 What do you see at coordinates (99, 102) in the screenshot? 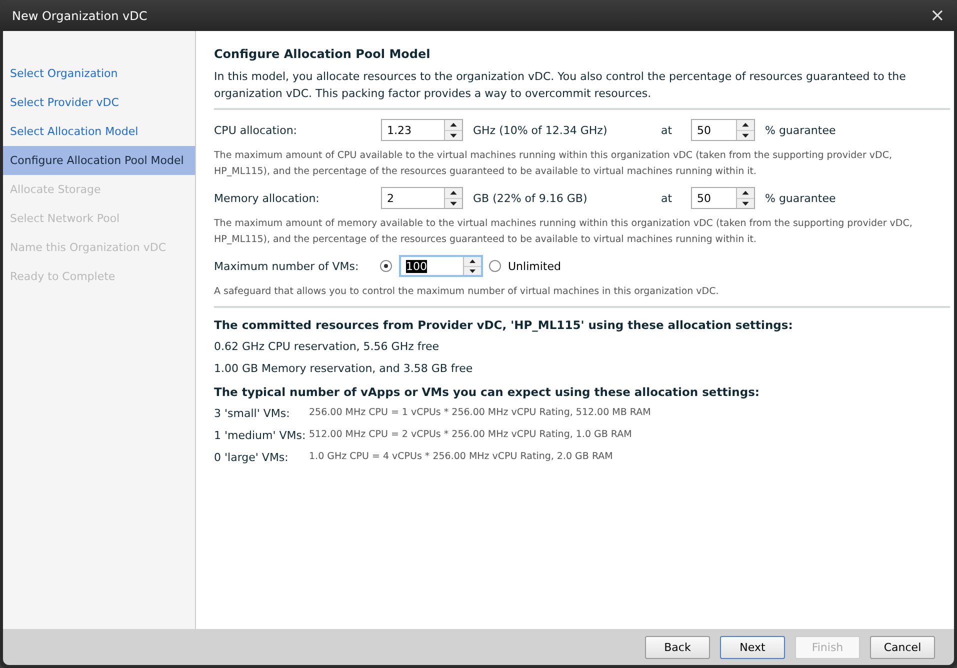
I see `wizard-step: Select Provider vDC` at bounding box center [99, 102].